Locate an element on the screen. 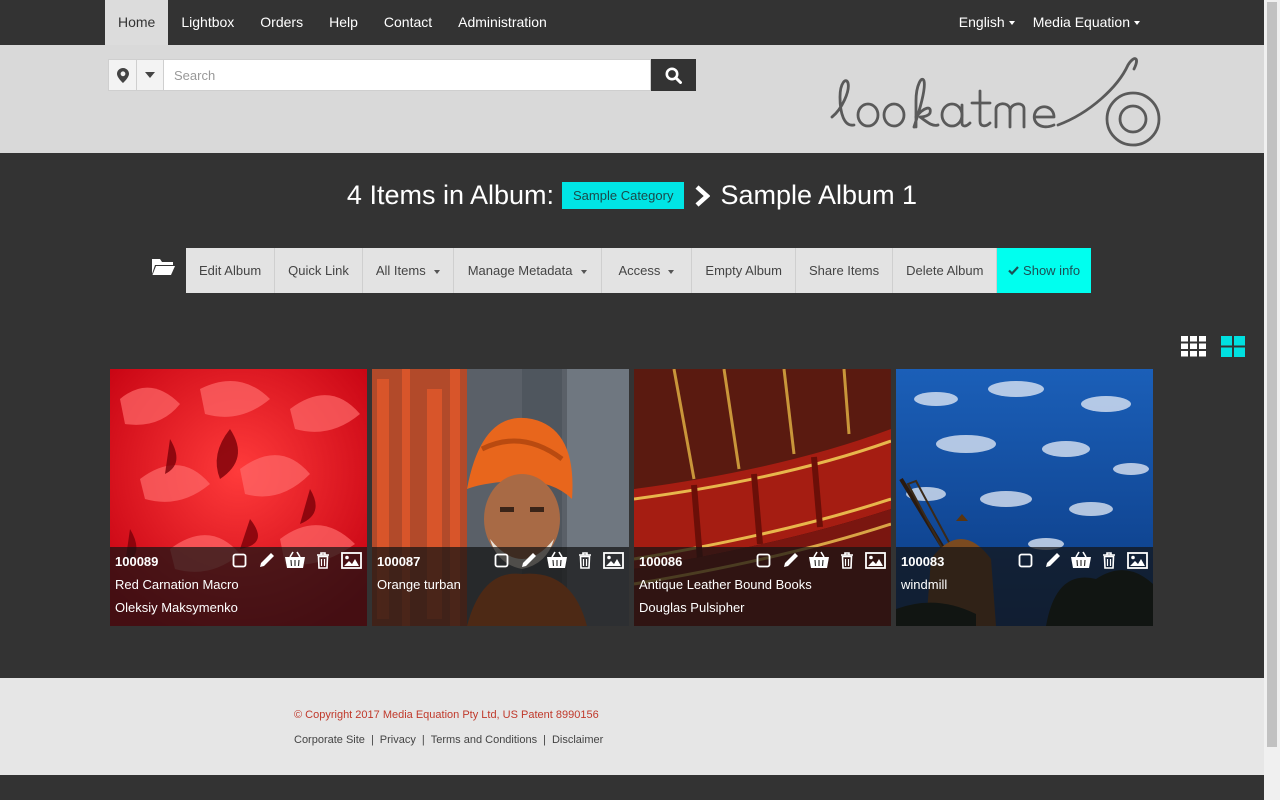 This screenshot has width=1280, height=800. album-item-card: 100087 Orange turban is located at coordinates (500, 497).